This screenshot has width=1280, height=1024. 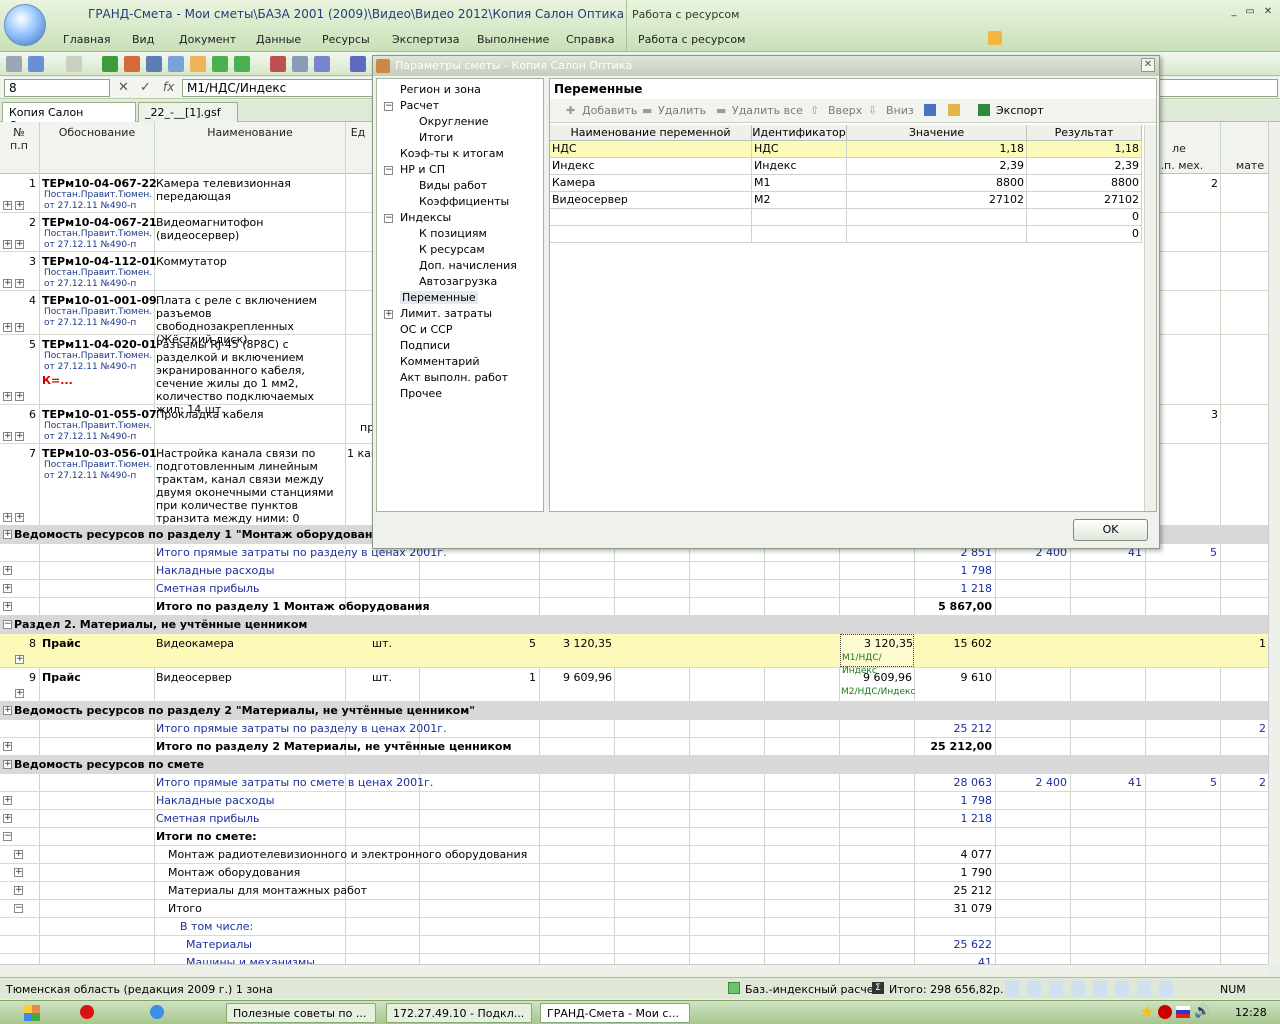 What do you see at coordinates (176, 64) in the screenshot?
I see `print-icon` at bounding box center [176, 64].